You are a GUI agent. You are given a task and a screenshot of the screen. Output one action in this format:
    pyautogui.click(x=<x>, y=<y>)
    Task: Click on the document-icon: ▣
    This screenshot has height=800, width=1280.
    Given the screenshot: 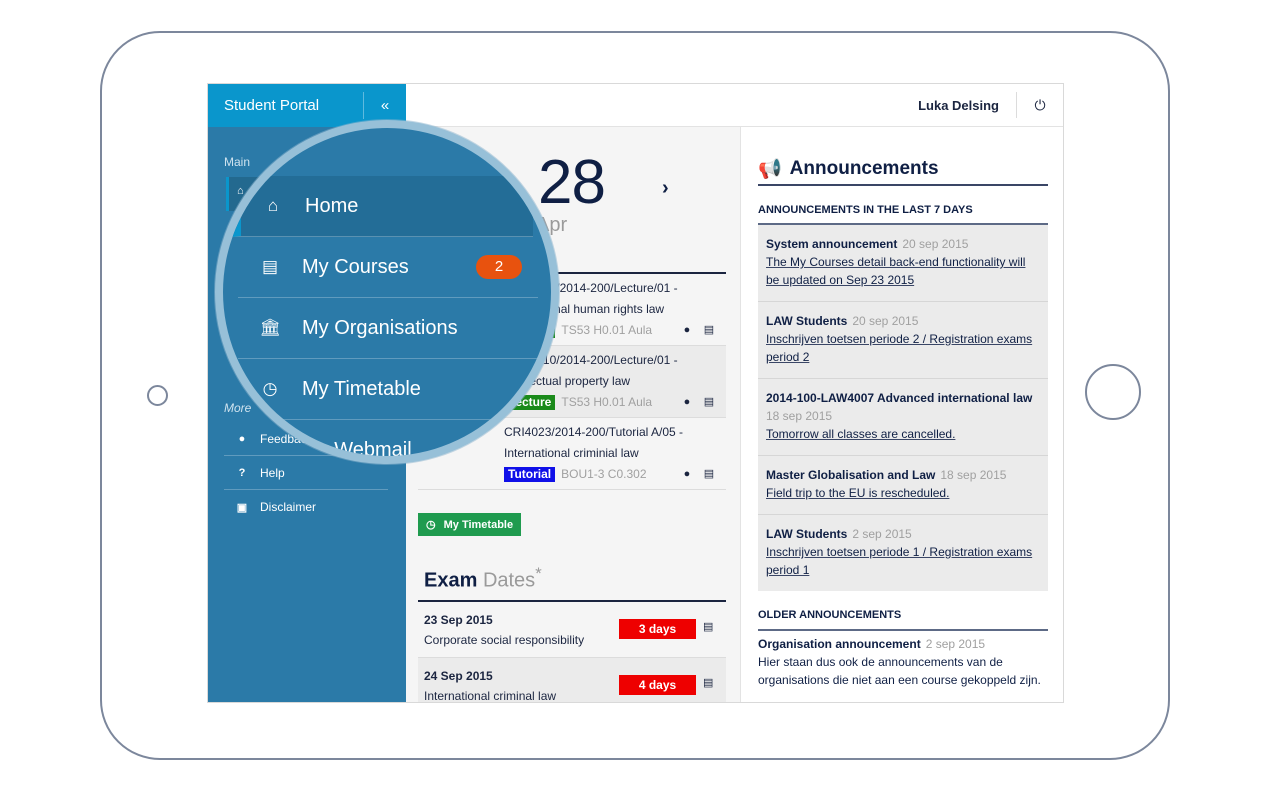 What is the action you would take?
    pyautogui.click(x=242, y=507)
    